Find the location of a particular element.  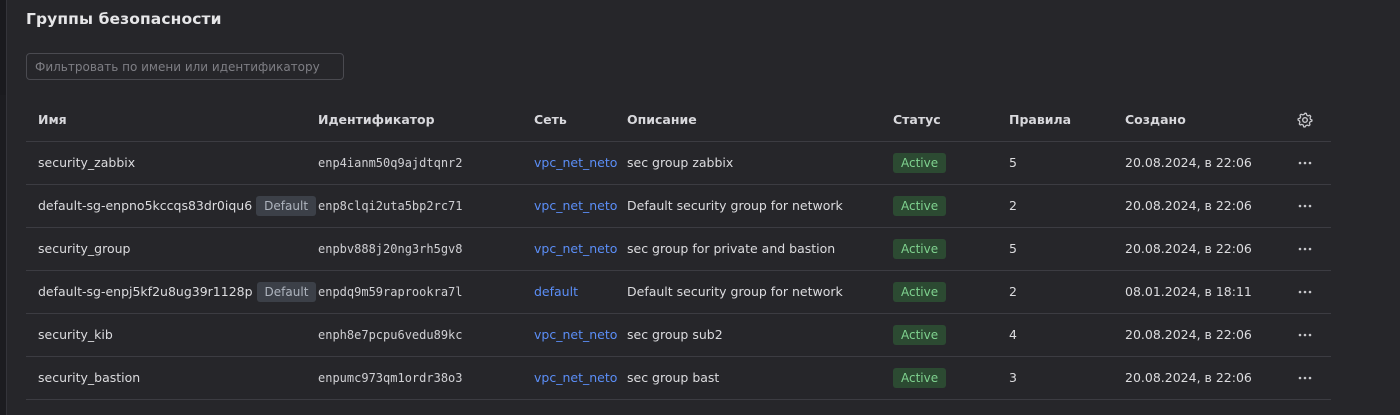

group-name: security_bastion is located at coordinates (89, 377).